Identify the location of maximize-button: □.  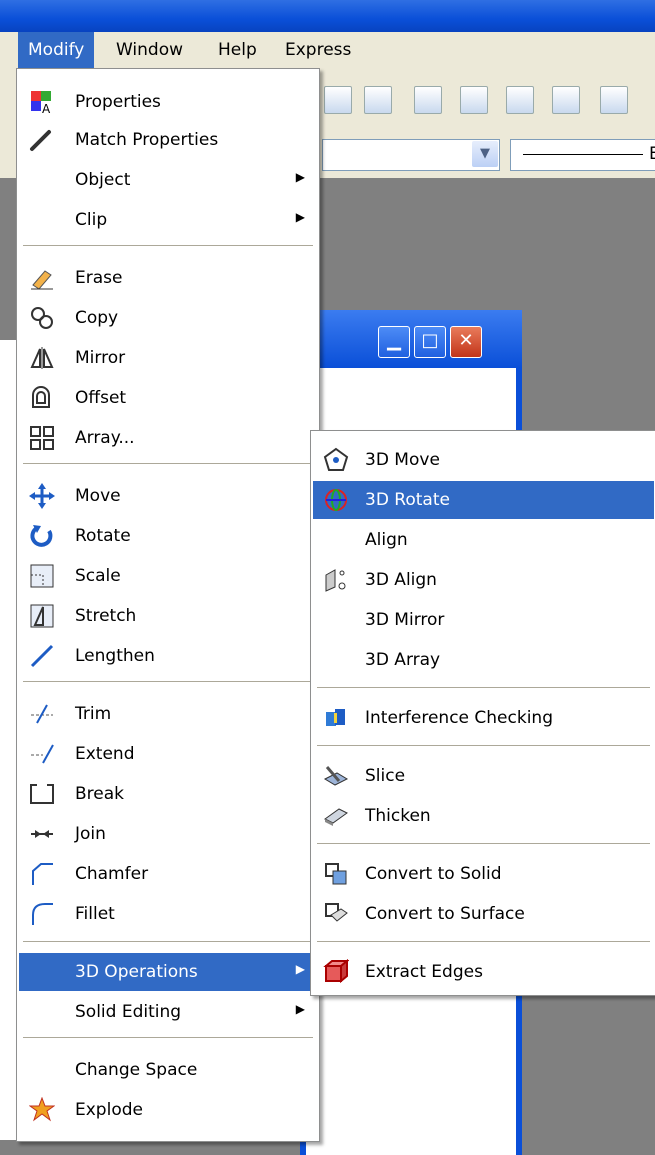
(430, 342).